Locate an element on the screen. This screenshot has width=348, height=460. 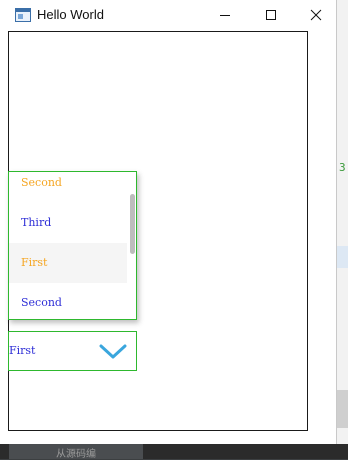
maximize-icon is located at coordinates (271, 15).